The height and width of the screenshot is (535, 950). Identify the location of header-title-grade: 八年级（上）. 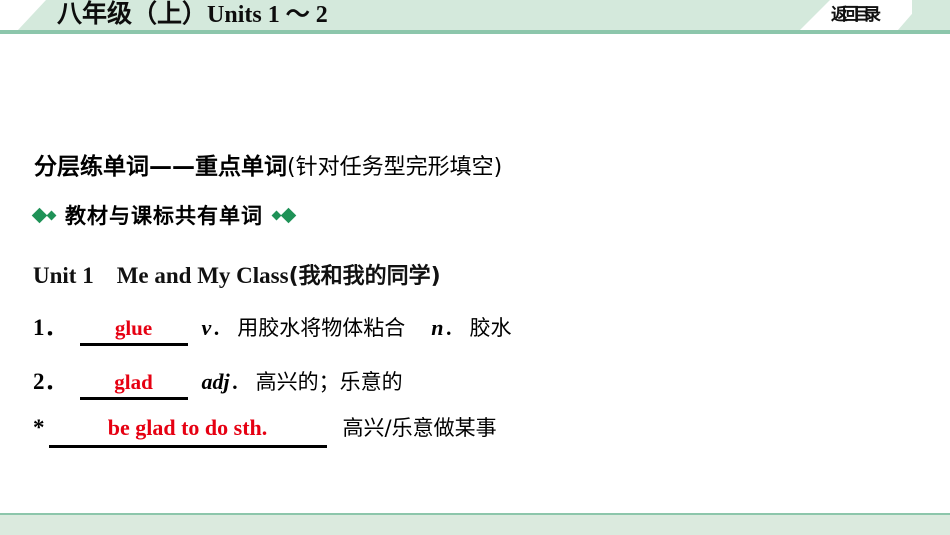
(132, 14).